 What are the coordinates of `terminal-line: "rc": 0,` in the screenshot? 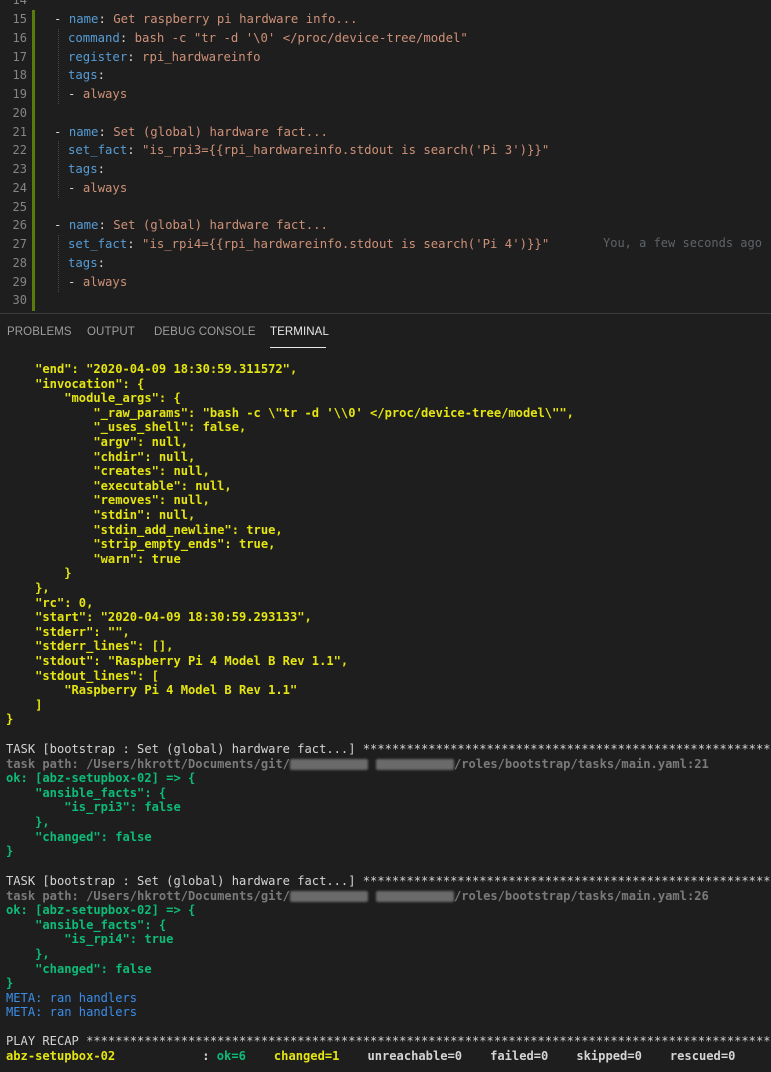 It's located at (50, 602).